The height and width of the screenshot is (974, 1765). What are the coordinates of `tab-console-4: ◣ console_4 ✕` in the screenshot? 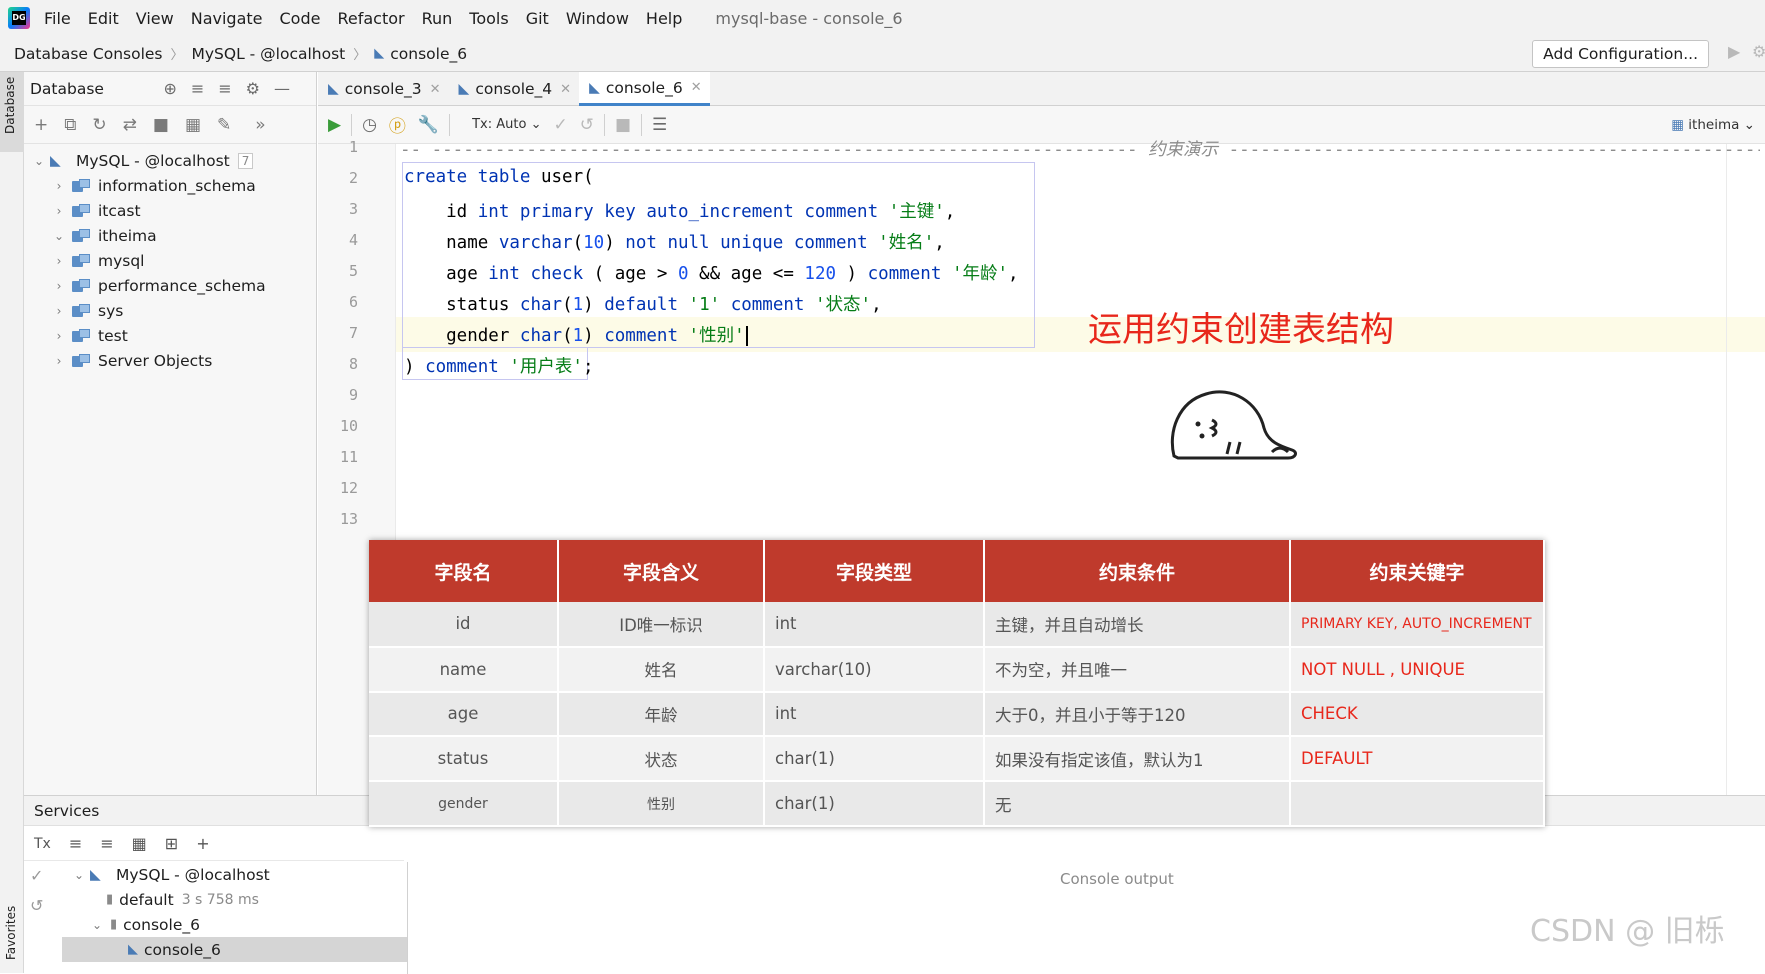 It's located at (514, 89).